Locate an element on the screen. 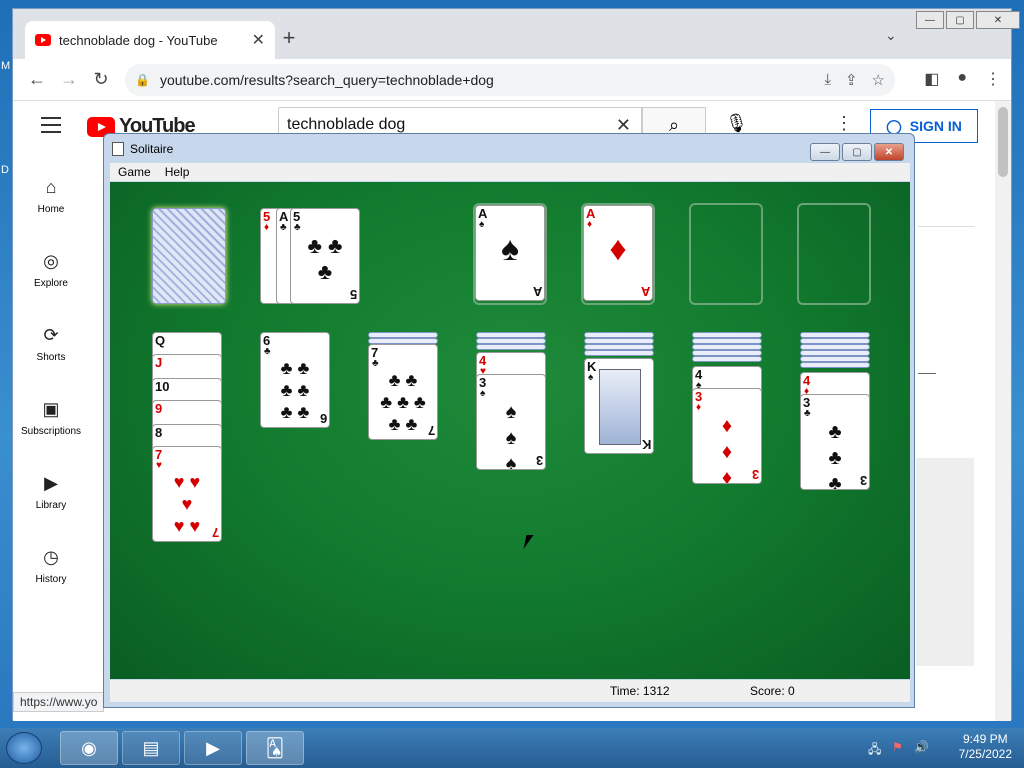 The image size is (1024, 768). menu-help: Help is located at coordinates (177, 172).